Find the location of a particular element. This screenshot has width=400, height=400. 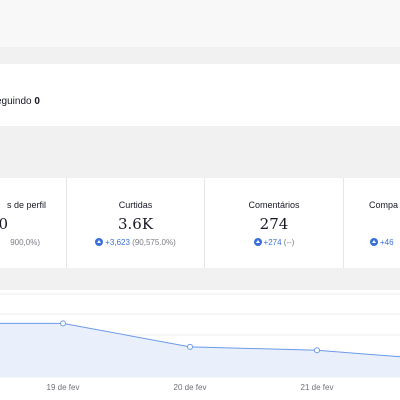

following-count: eguindo 0 is located at coordinates (20, 101).